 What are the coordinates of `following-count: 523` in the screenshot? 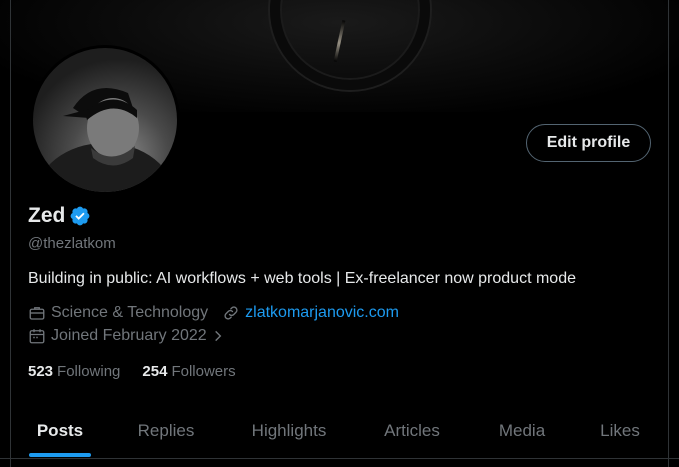 It's located at (41, 371).